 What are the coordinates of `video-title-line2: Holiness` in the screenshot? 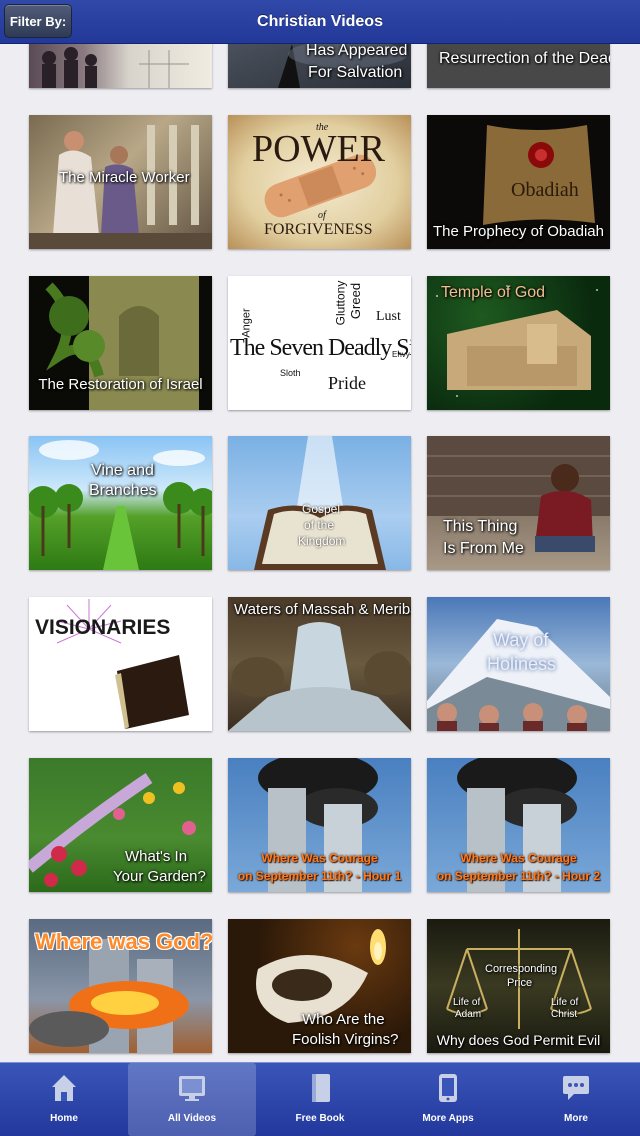 It's located at (522, 664).